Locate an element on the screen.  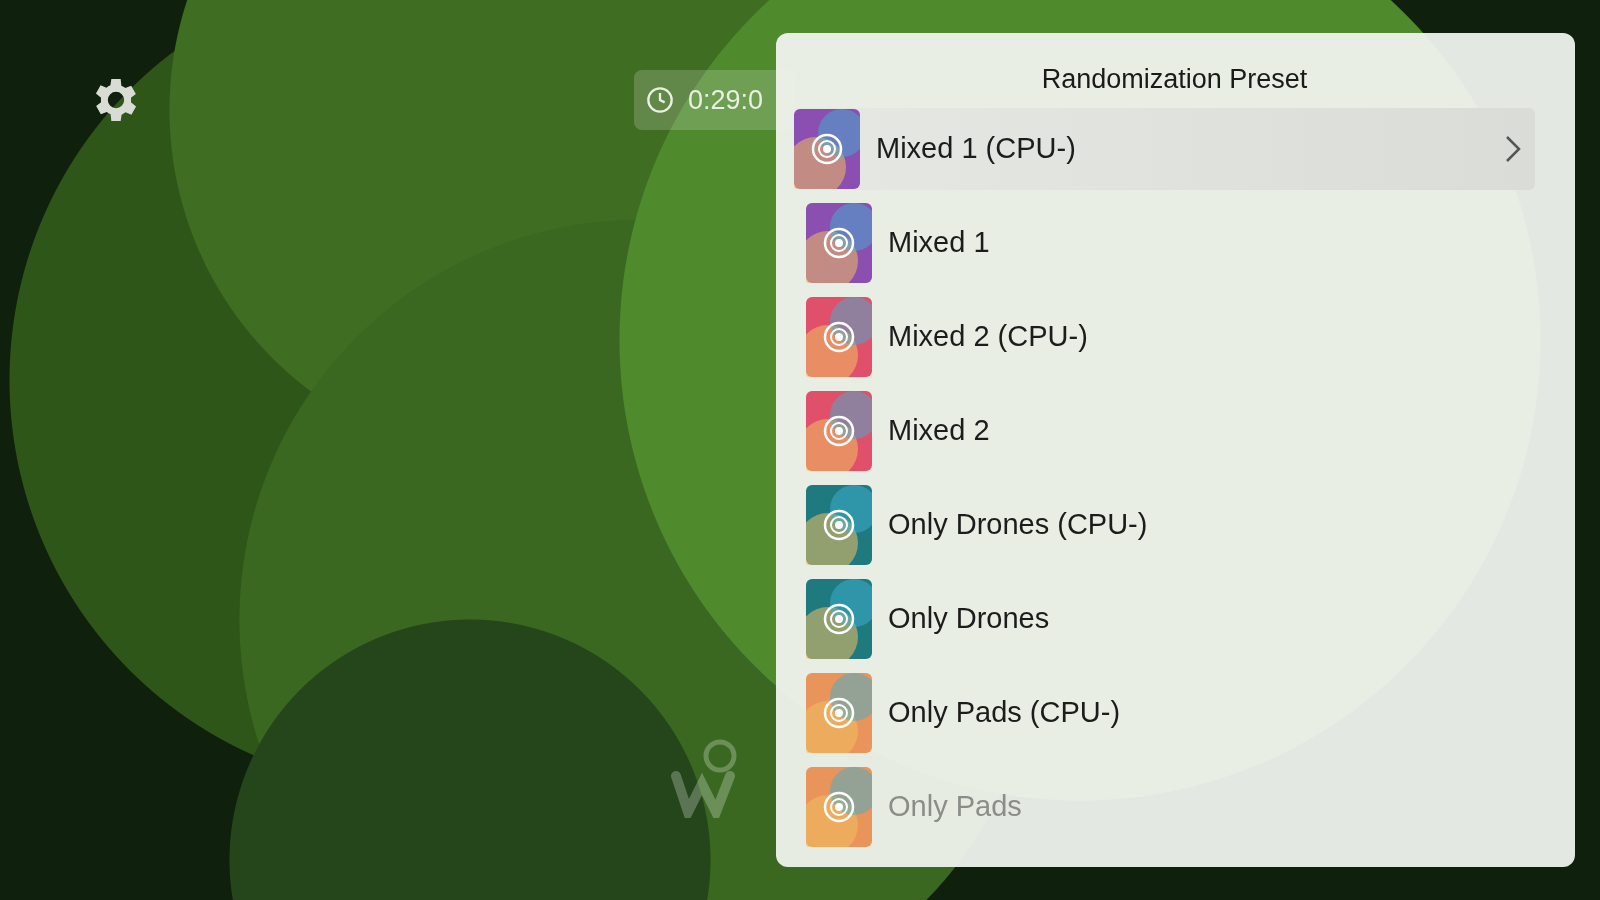
preset-item: Mixed 1 is located at coordinates (1174, 242).